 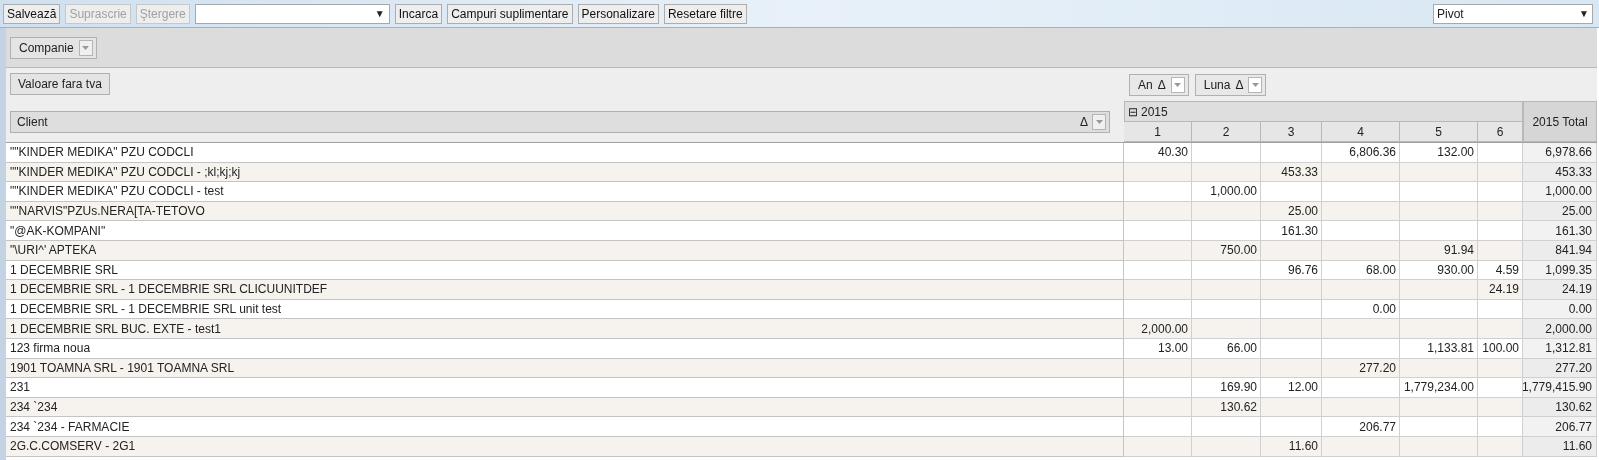 I want to click on value-cell: 453.33, so click(x=1291, y=172).